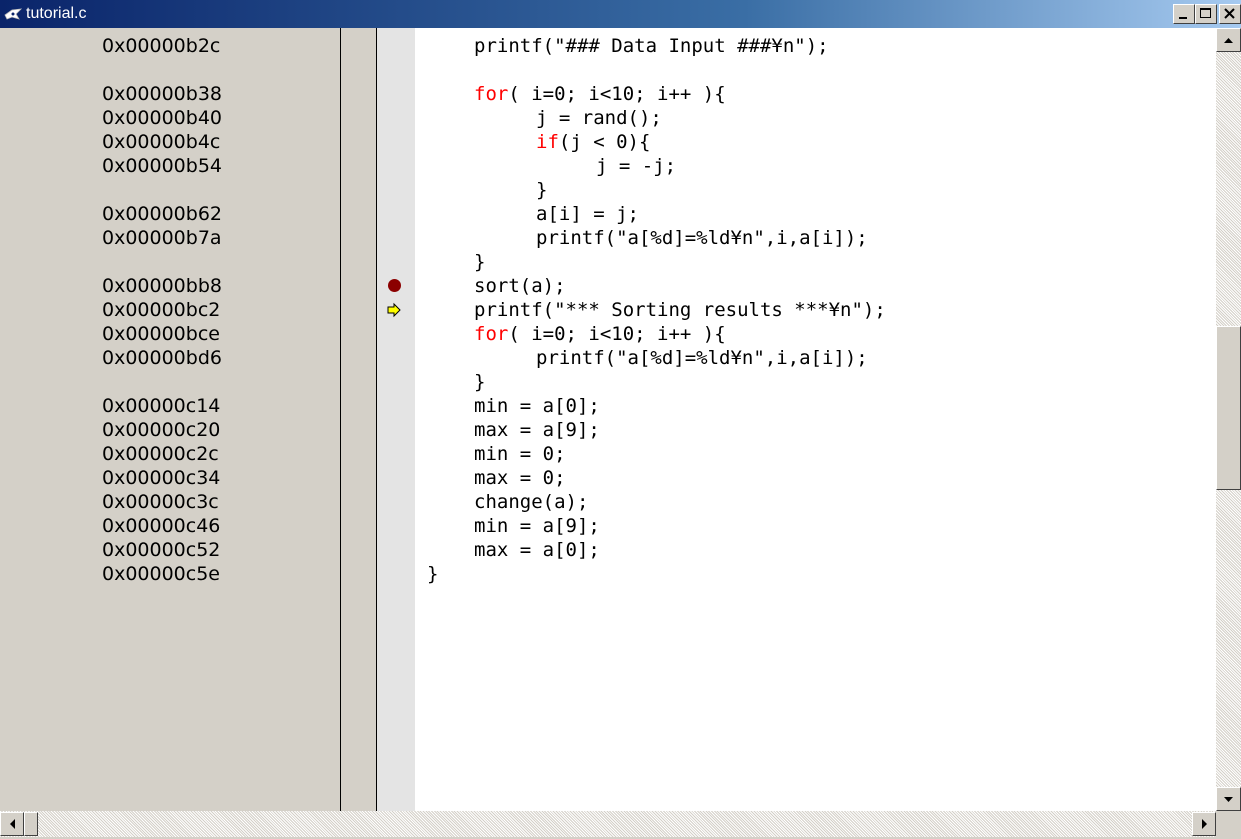 The width and height of the screenshot is (1241, 839). Describe the element at coordinates (161, 550) in the screenshot. I see `line-address: 0x00000c52` at that location.